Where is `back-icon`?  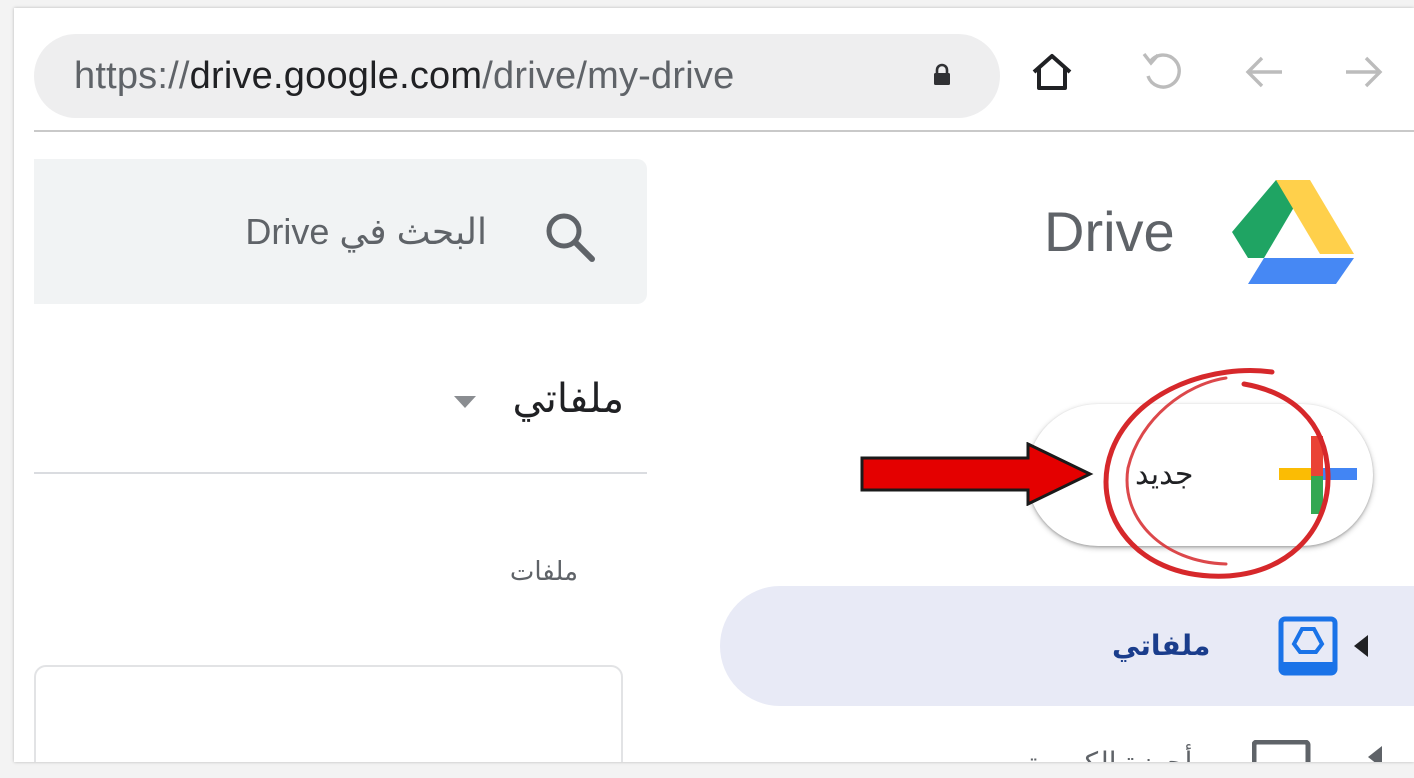
back-icon is located at coordinates (1264, 72).